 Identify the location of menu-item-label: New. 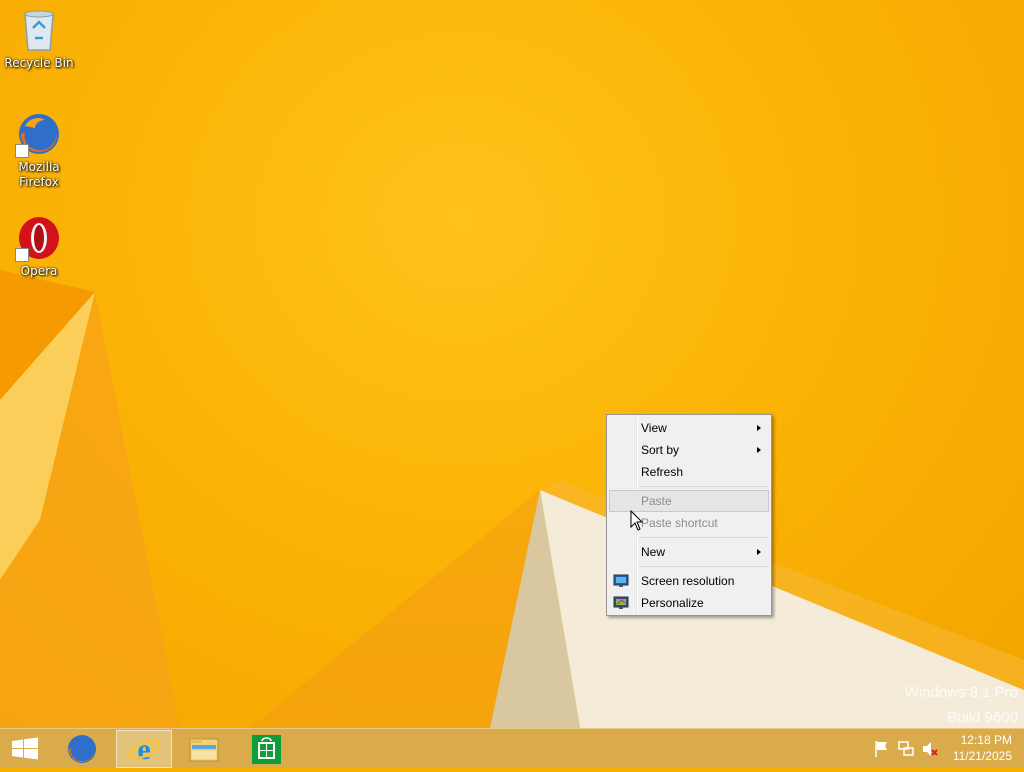
(653, 552).